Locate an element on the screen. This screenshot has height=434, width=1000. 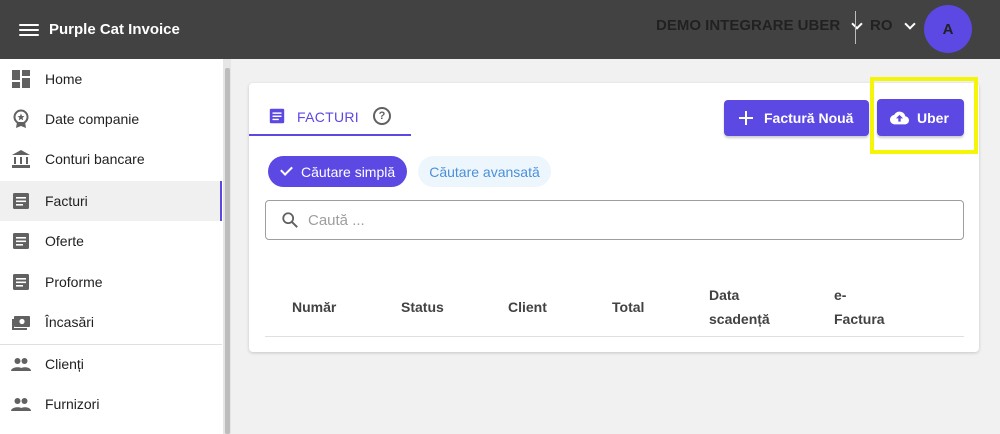
sidebar-item-proforme: Proforme is located at coordinates (111, 282).